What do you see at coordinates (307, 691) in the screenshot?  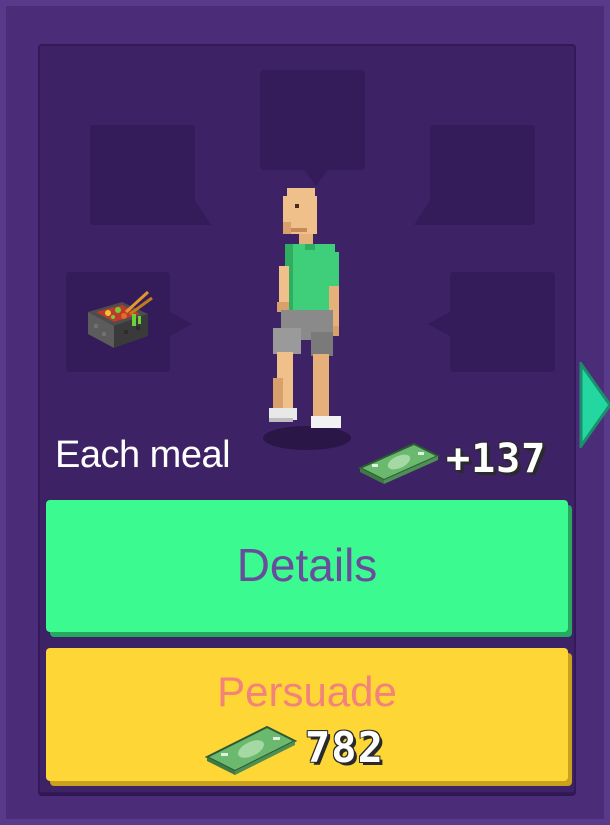 I see `persuade-button-label: Persuade` at bounding box center [307, 691].